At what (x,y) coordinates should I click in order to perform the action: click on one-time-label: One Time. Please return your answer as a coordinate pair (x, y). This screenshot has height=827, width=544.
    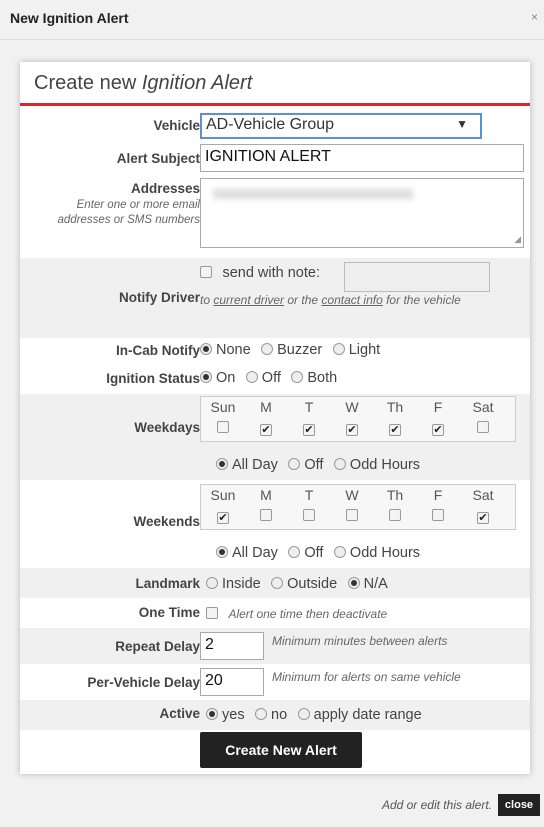
    Looking at the image, I should click on (169, 612).